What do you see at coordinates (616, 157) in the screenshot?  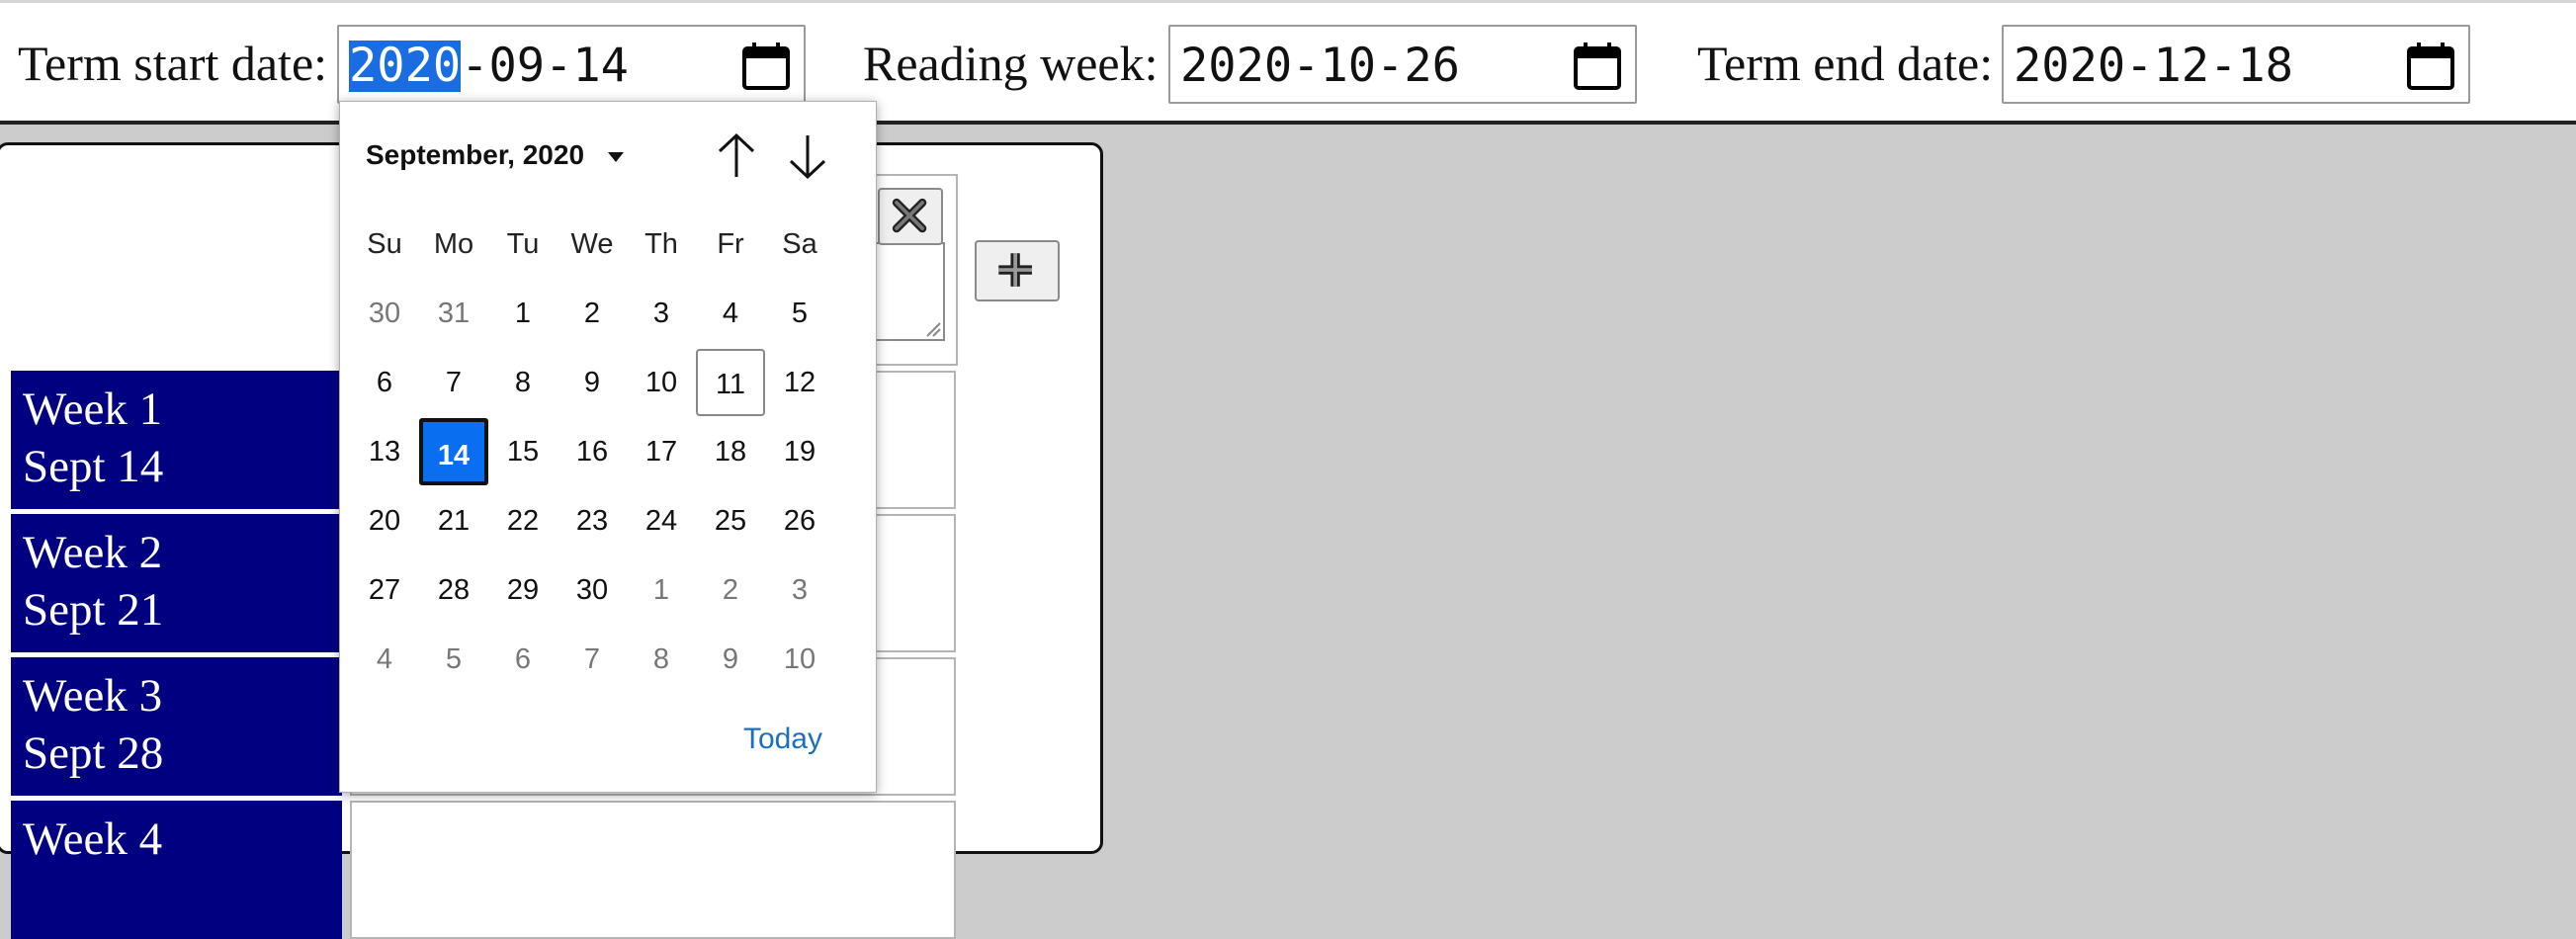 I see `caret-down-icon` at bounding box center [616, 157].